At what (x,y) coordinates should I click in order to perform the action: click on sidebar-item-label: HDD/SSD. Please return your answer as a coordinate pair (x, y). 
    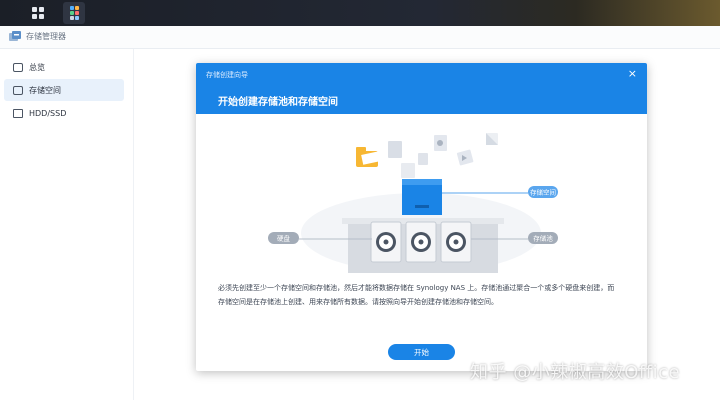
    Looking at the image, I should click on (48, 113).